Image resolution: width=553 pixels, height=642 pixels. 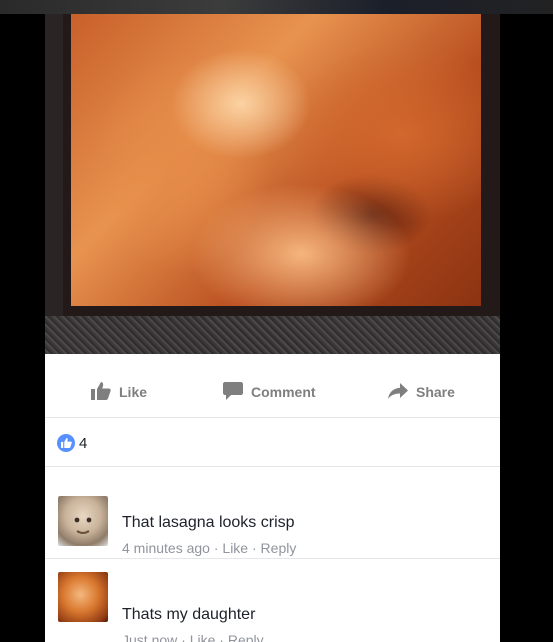 I want to click on comment-meta: Just now · Like · Reply, so click(x=193, y=637).